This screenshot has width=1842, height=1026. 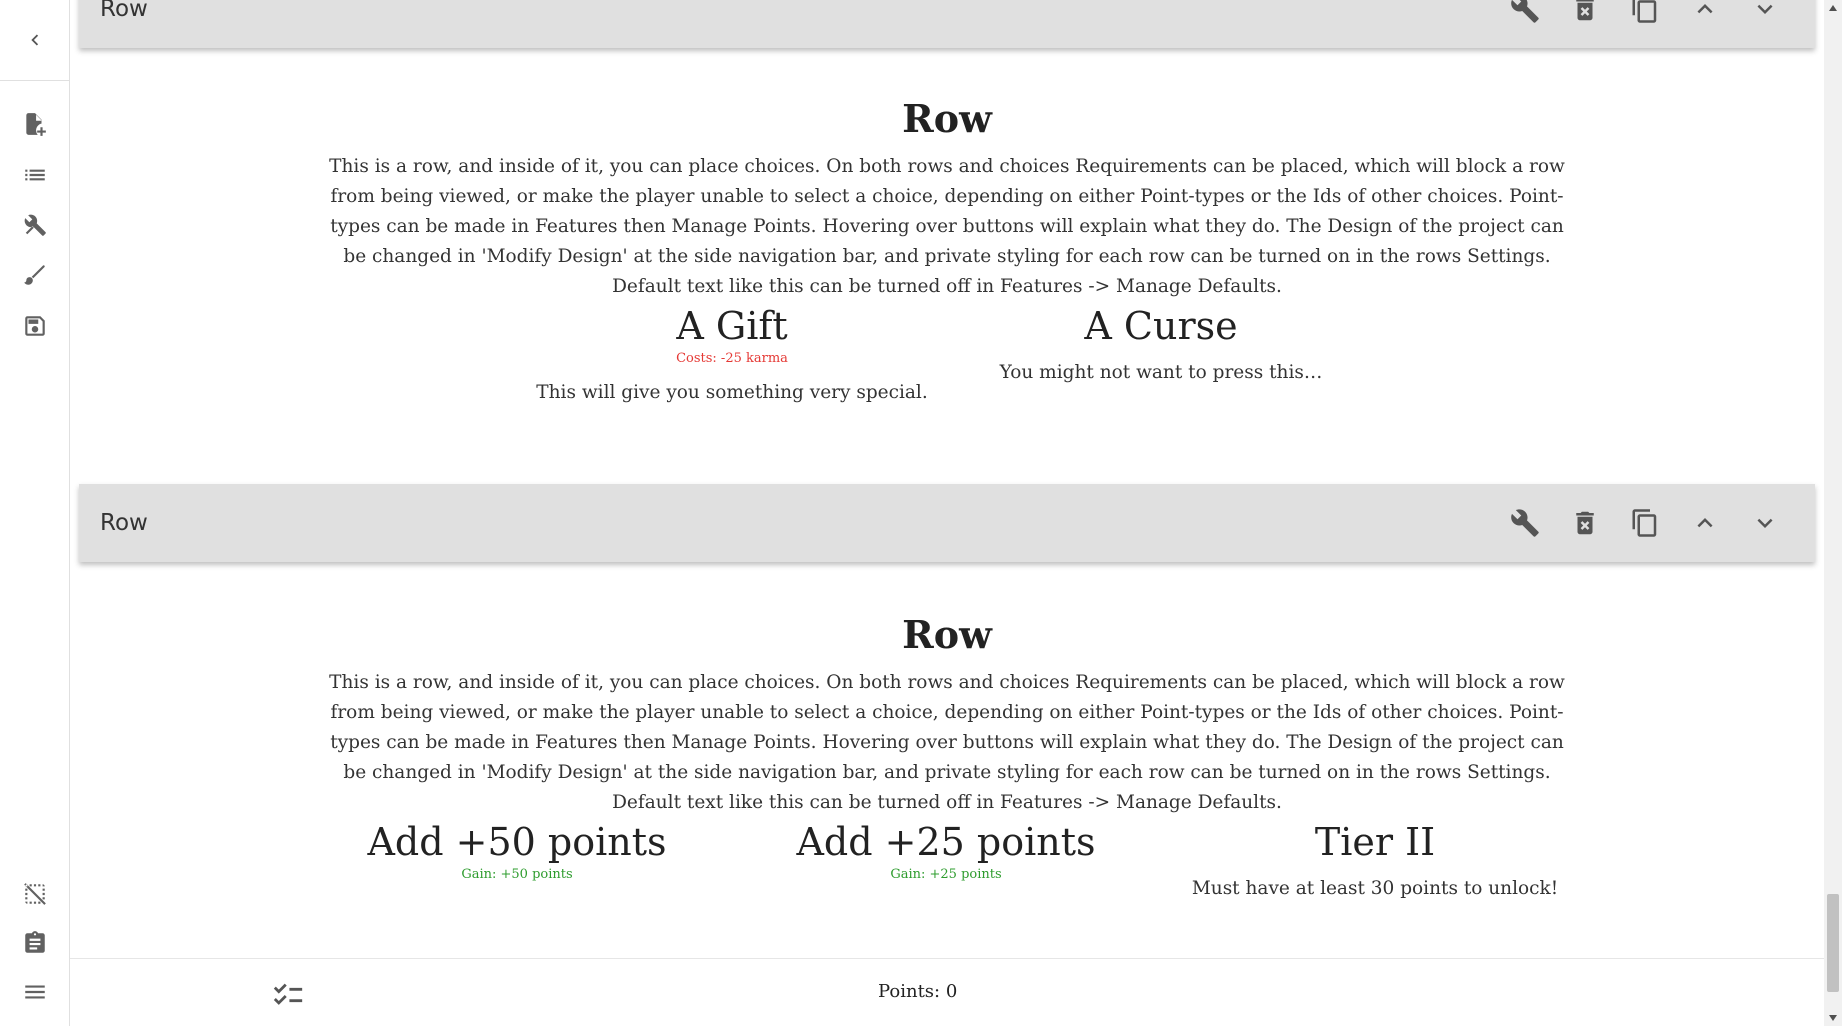 I want to click on scroll-down-arrow-icon, so click(x=1833, y=1018).